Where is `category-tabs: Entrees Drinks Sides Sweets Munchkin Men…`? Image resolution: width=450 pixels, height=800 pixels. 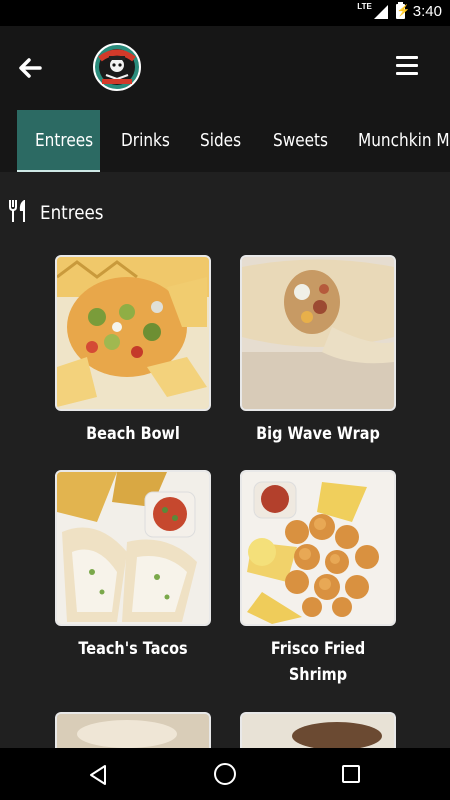
category-tabs: Entrees Drinks Sides Sweets Munchkin Men… is located at coordinates (225, 141).